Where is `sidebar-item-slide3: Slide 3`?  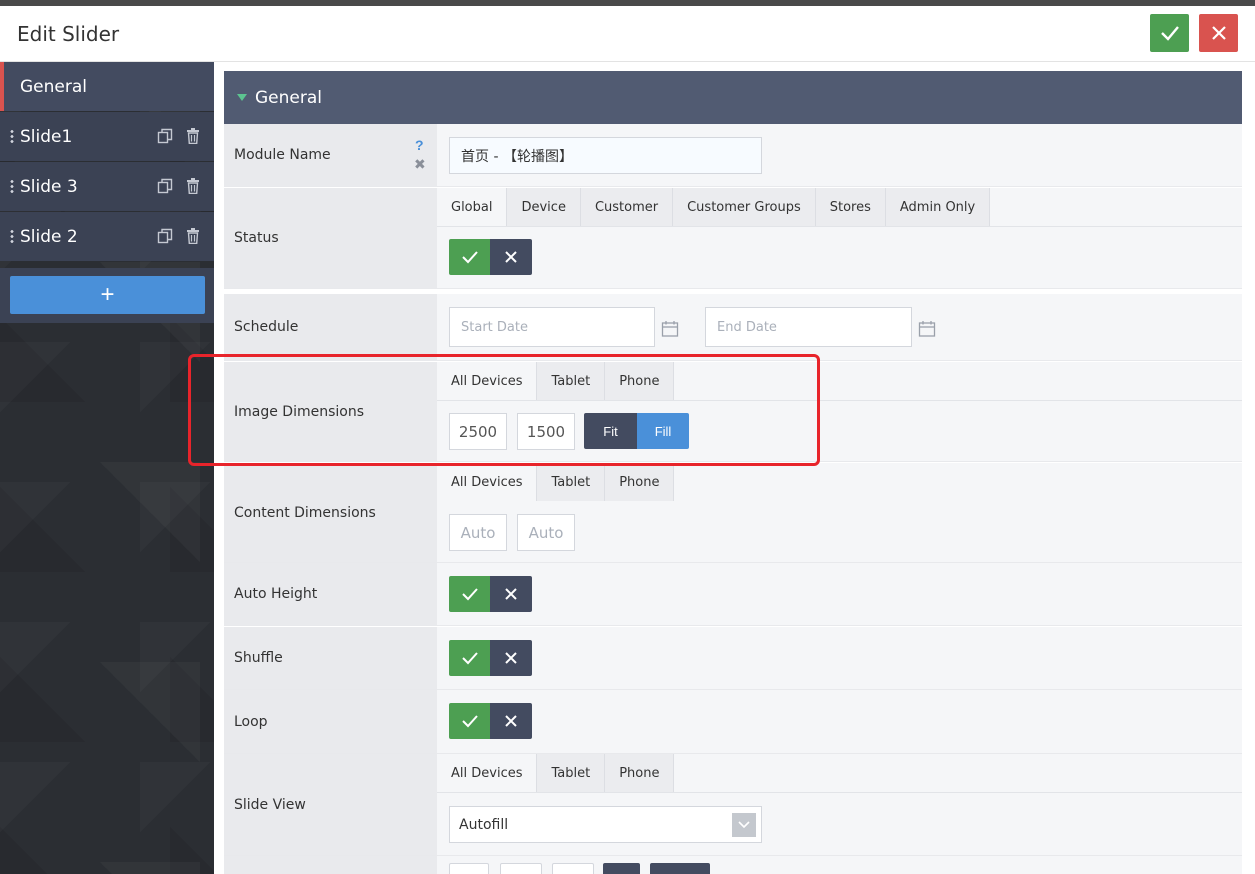
sidebar-item-slide3: Slide 3 is located at coordinates (107, 186).